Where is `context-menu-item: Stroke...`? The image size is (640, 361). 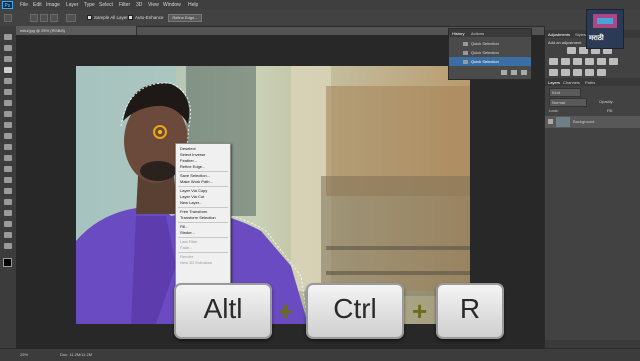 context-menu-item: Stroke... is located at coordinates (187, 232).